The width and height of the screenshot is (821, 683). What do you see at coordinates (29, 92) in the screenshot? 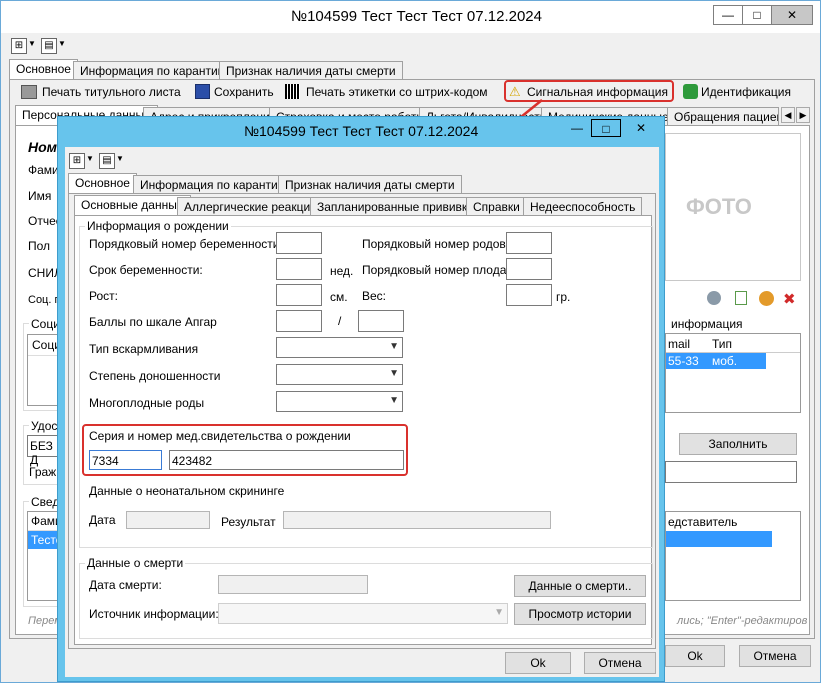
I see `printer-icon` at bounding box center [29, 92].